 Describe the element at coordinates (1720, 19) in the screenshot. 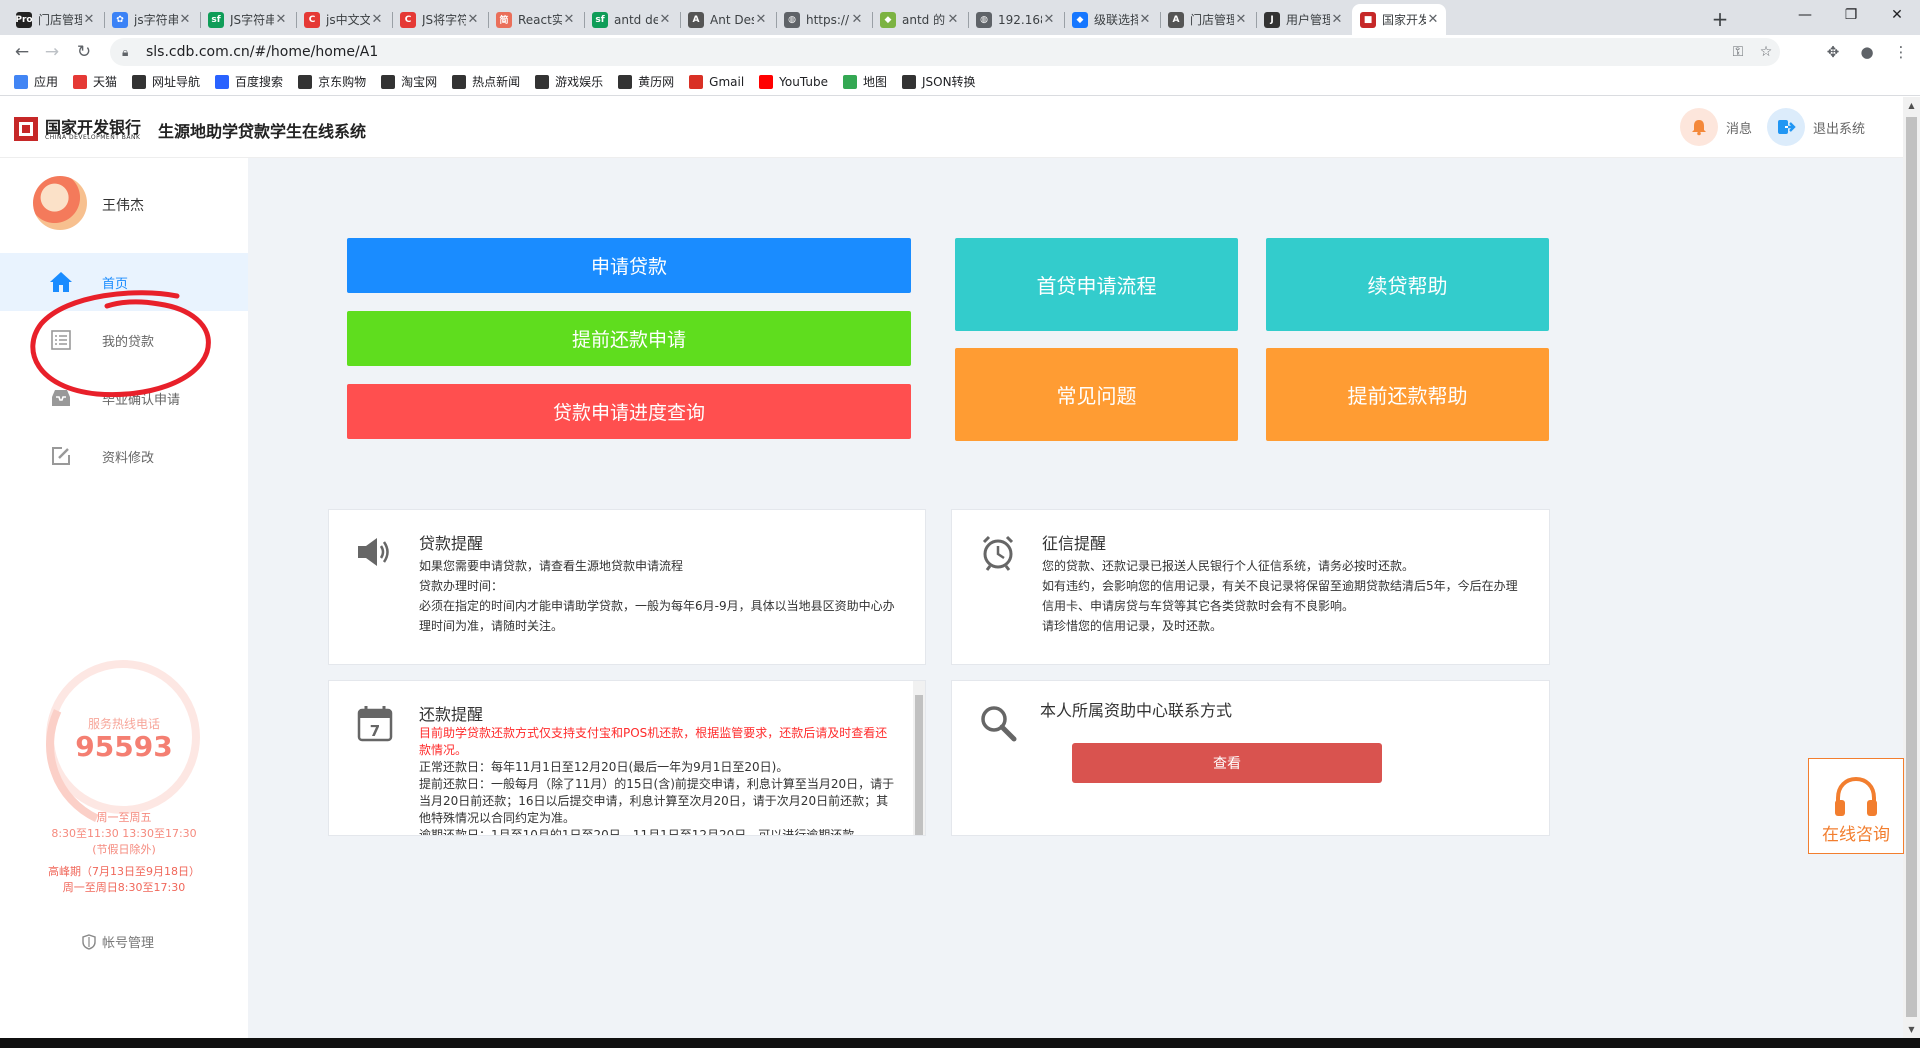

I see `new-tab-button: +` at that location.